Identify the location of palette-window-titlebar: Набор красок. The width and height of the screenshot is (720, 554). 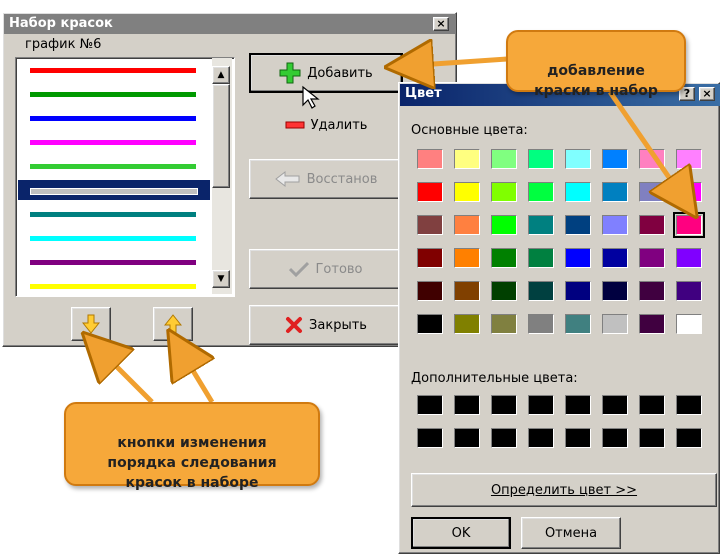
(229, 24).